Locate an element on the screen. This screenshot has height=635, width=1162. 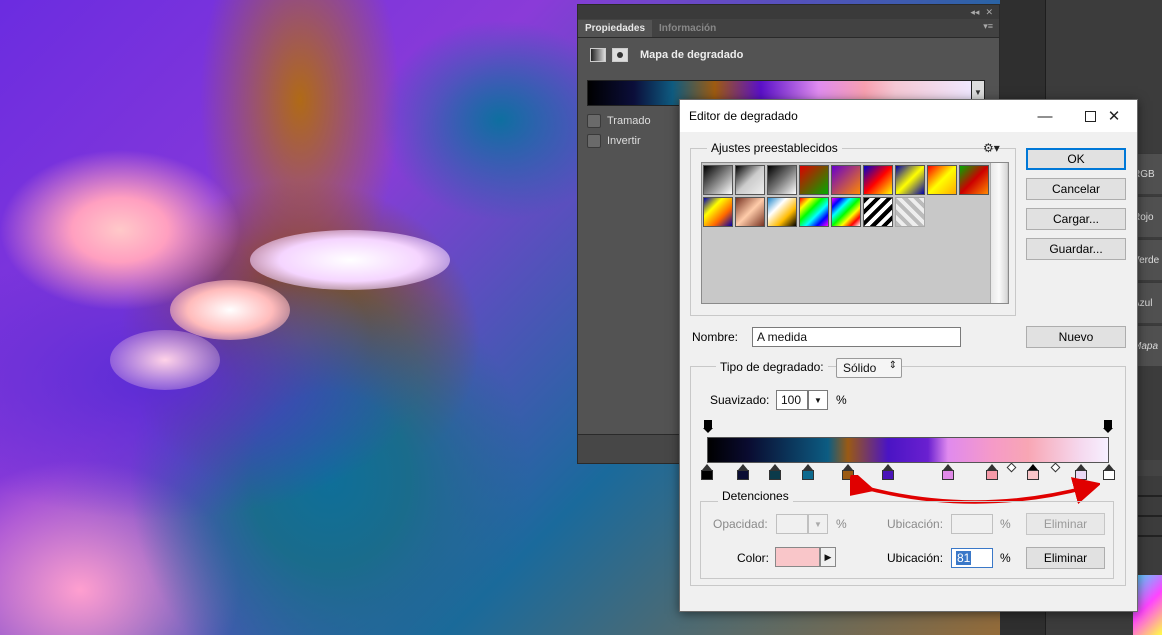
mask-icon is located at coordinates (620, 55).